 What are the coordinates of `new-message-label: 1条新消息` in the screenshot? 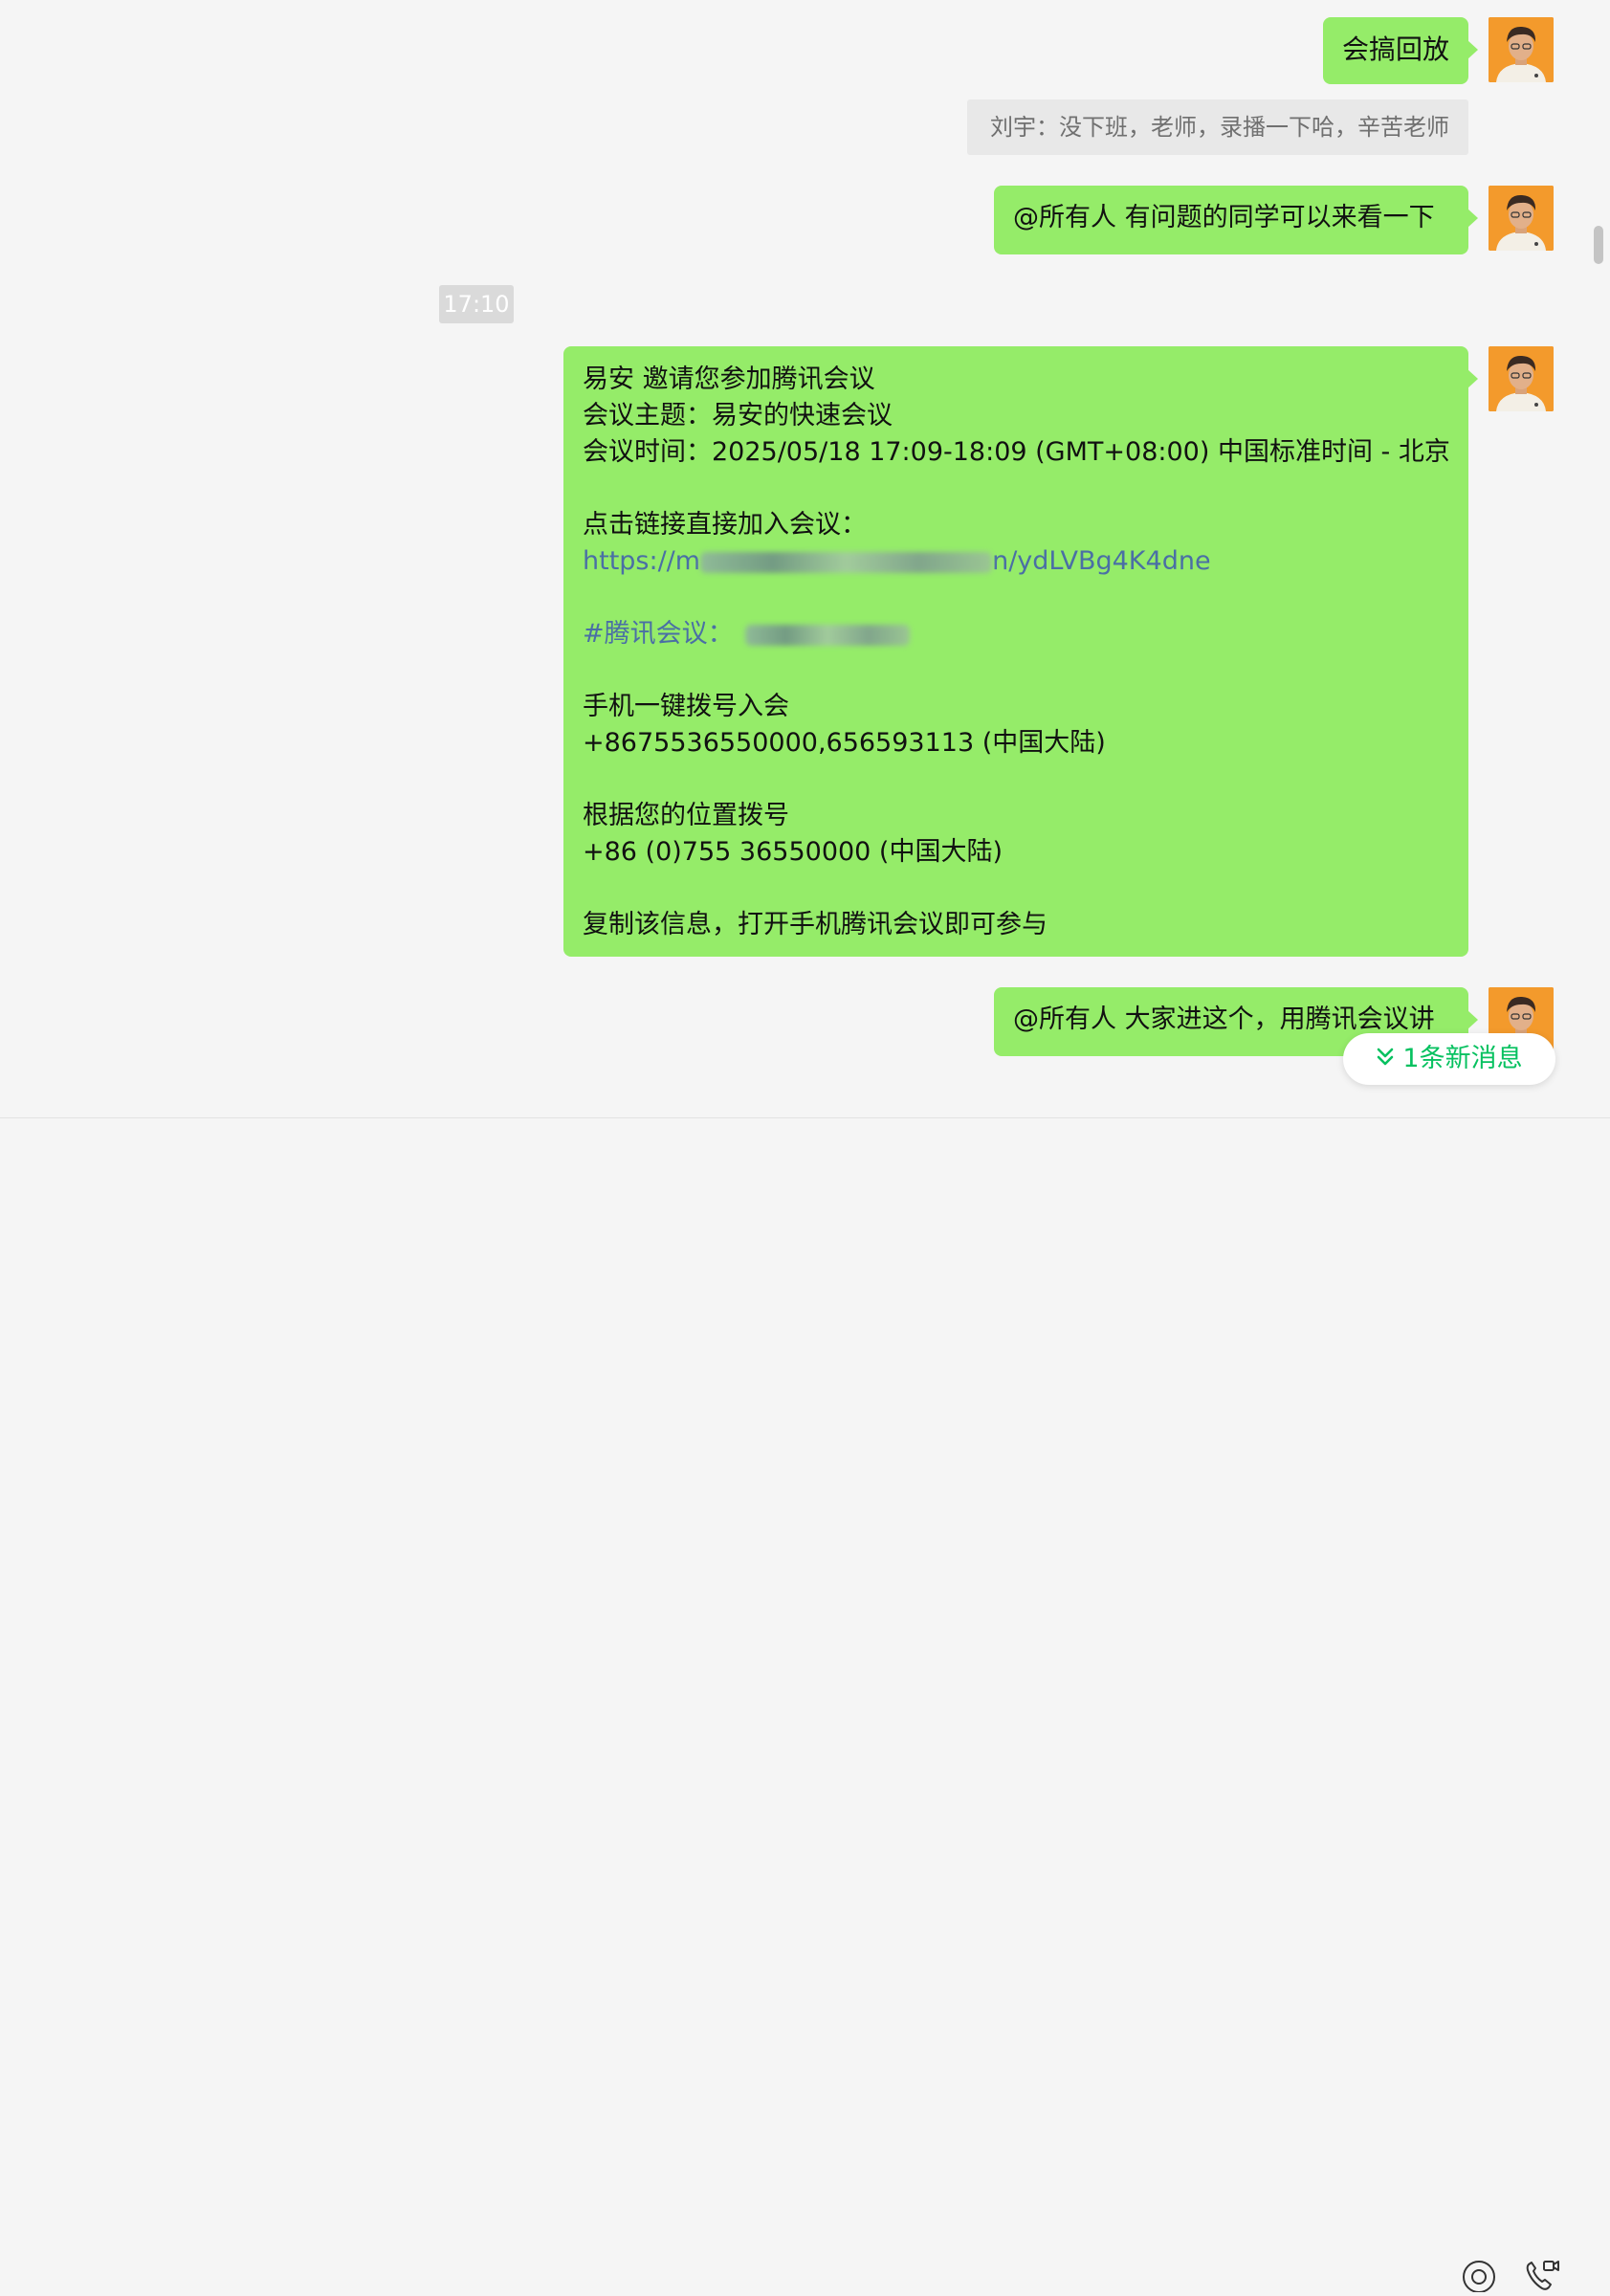 It's located at (1462, 1058).